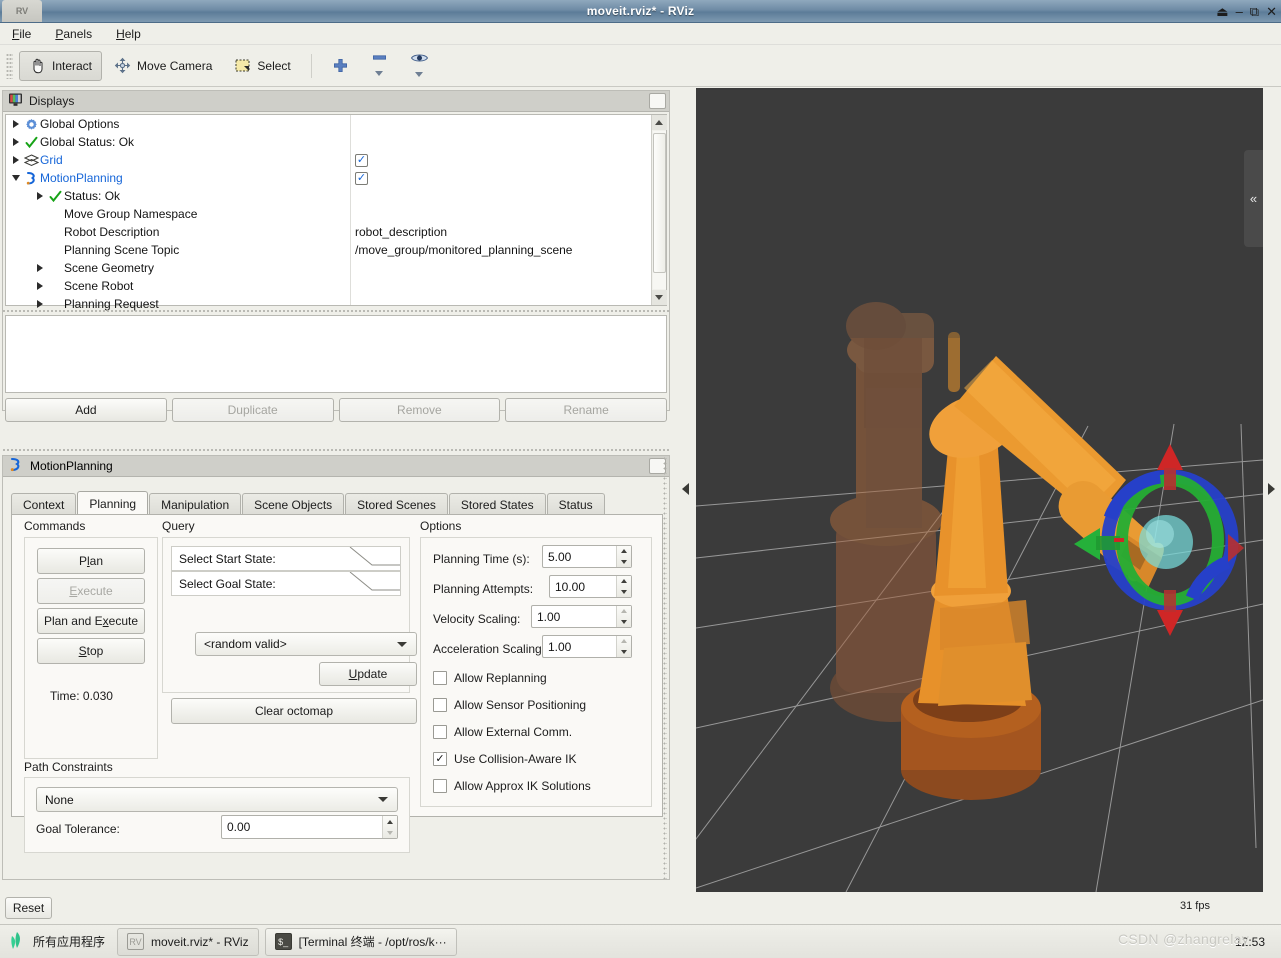 The width and height of the screenshot is (1281, 958). What do you see at coordinates (178, 178) in the screenshot?
I see `display-tree-item: MotionPlanning` at bounding box center [178, 178].